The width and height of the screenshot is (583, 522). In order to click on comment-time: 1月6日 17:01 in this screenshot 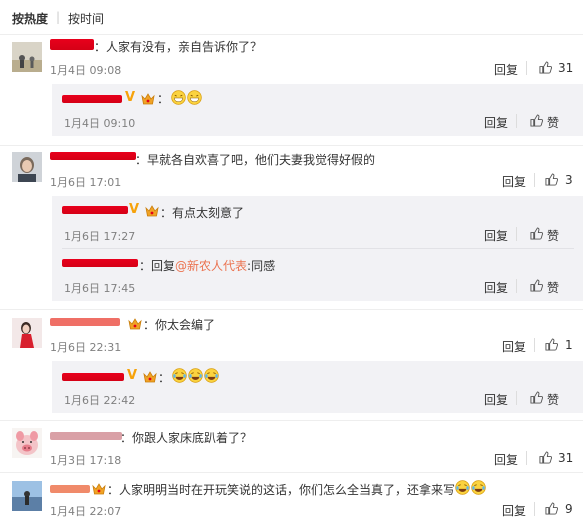, I will do `click(86, 182)`.